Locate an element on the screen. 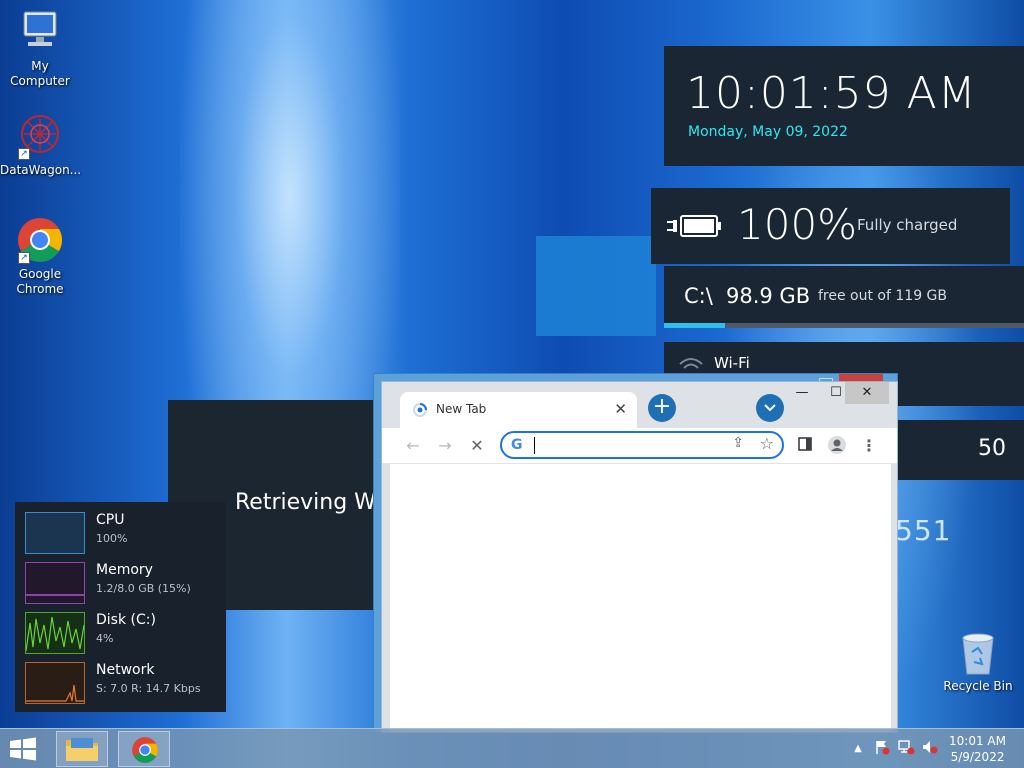 The image size is (1024, 768). perf-row-network: Network S: 7.0 R: 14.7 Kbps is located at coordinates (125, 685).